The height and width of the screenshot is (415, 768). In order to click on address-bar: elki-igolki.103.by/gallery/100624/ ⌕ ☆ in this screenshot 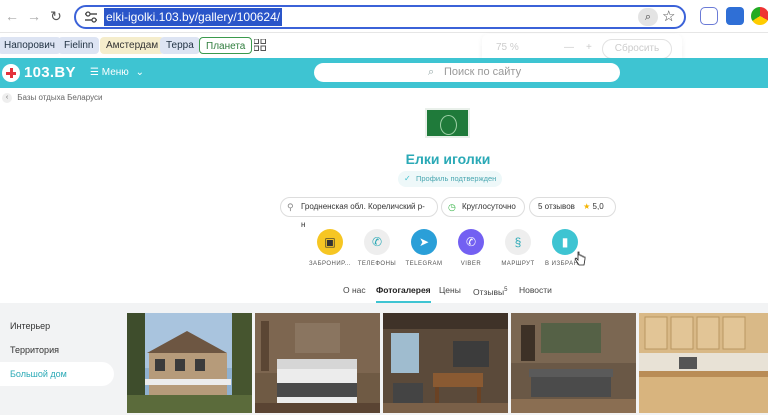, I will do `click(380, 17)`.